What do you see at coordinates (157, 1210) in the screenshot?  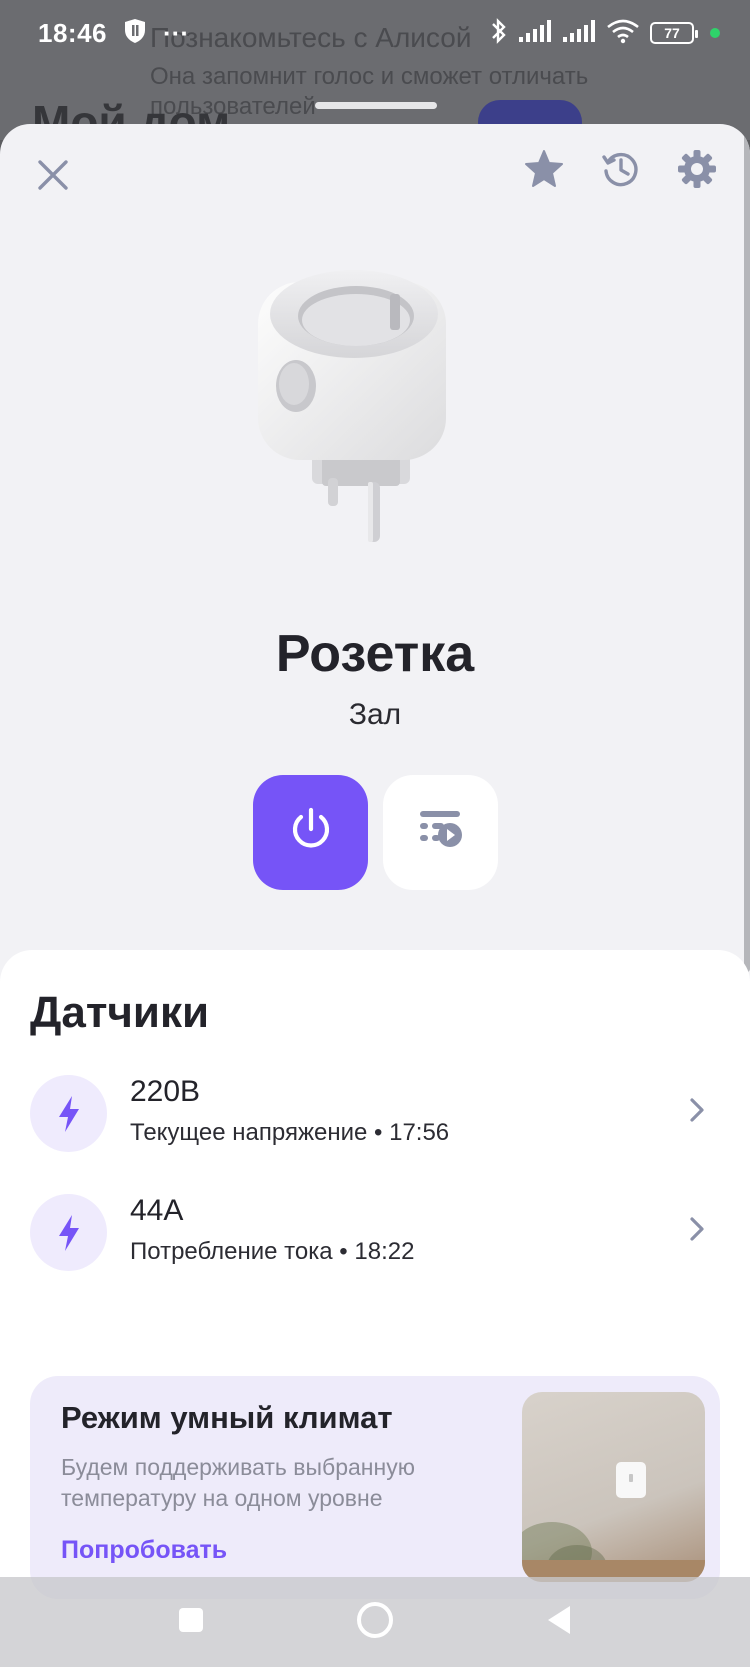 I see `sensor-value: 44А` at bounding box center [157, 1210].